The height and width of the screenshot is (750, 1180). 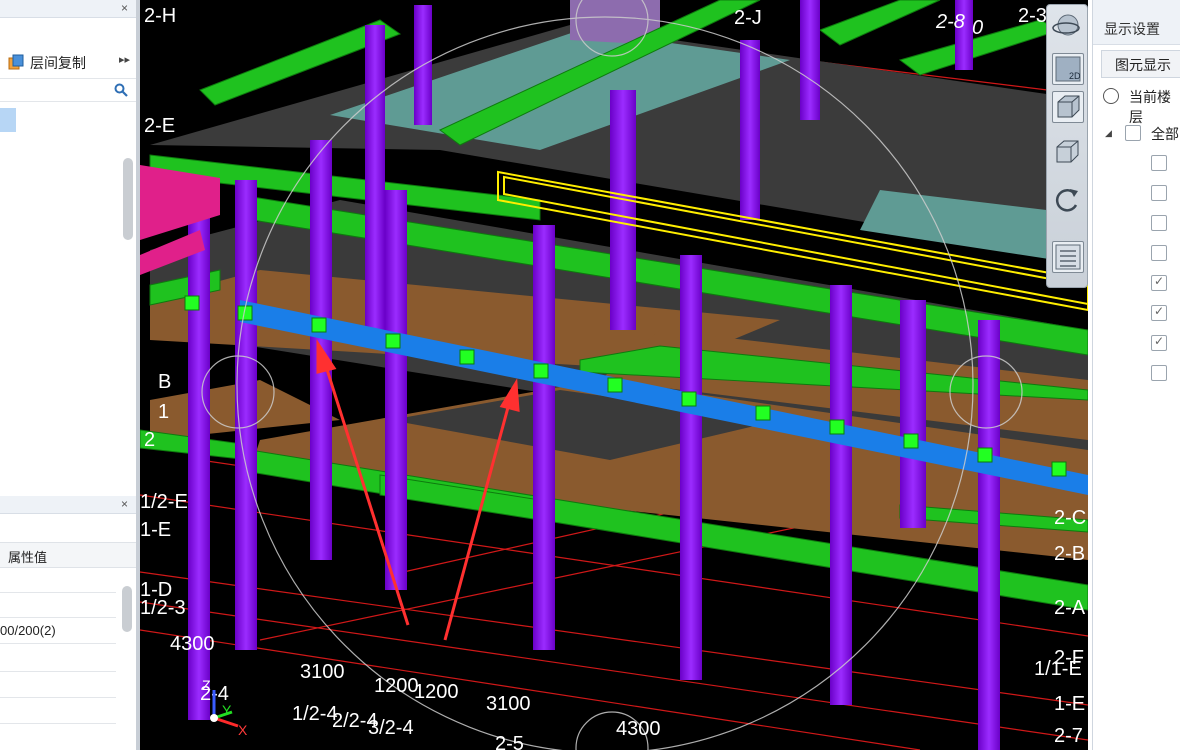 I want to click on tab-element-display: 图元显示, so click(x=1140, y=64).